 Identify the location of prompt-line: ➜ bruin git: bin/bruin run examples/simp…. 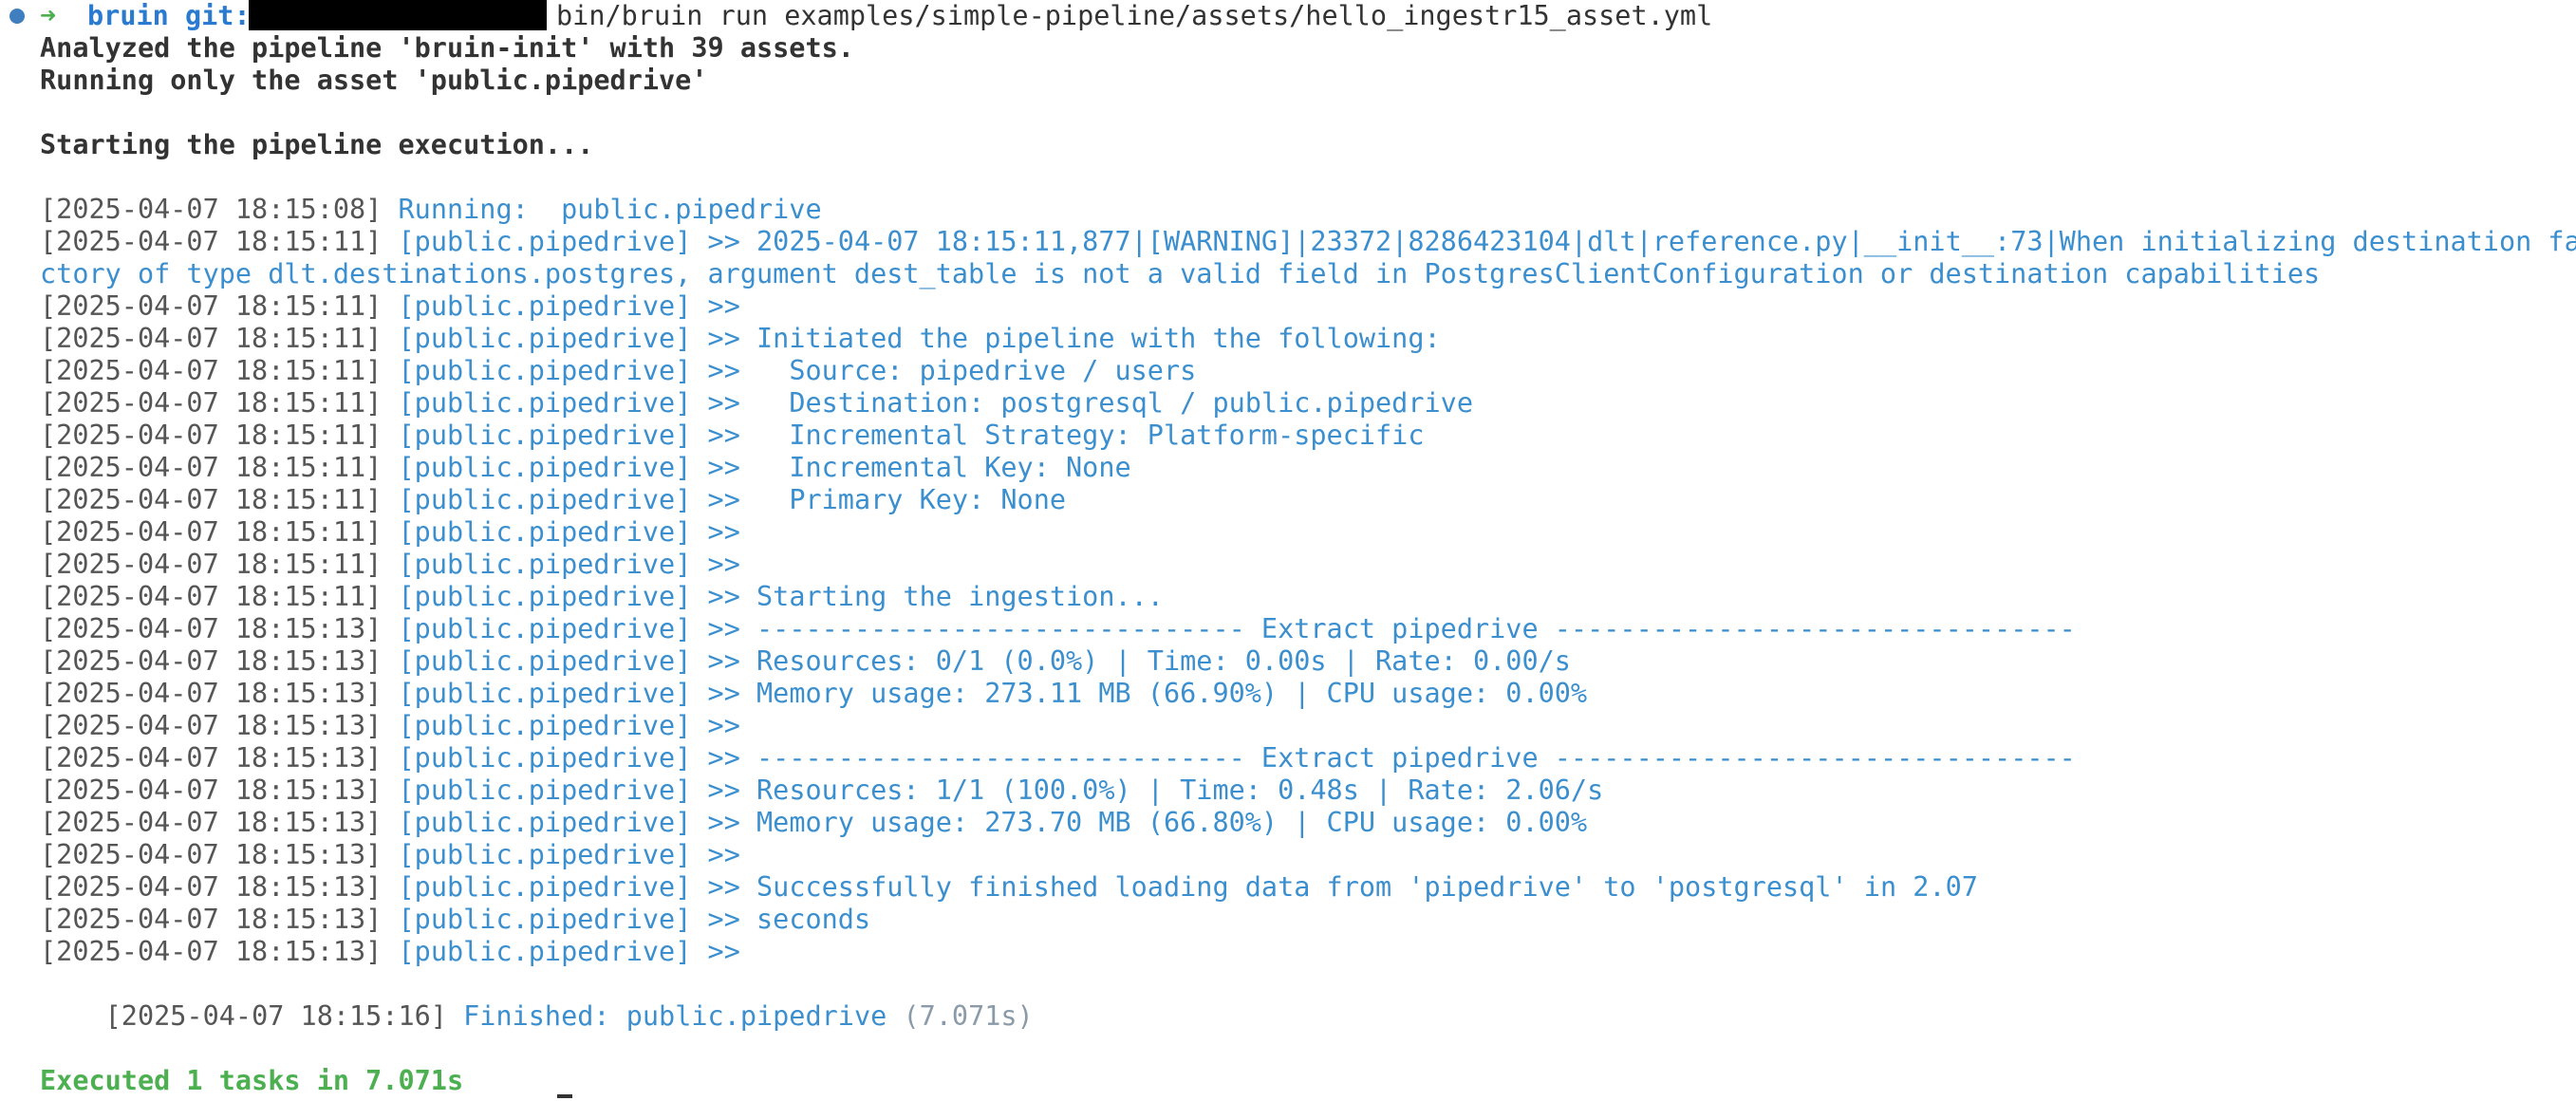
(1288, 16).